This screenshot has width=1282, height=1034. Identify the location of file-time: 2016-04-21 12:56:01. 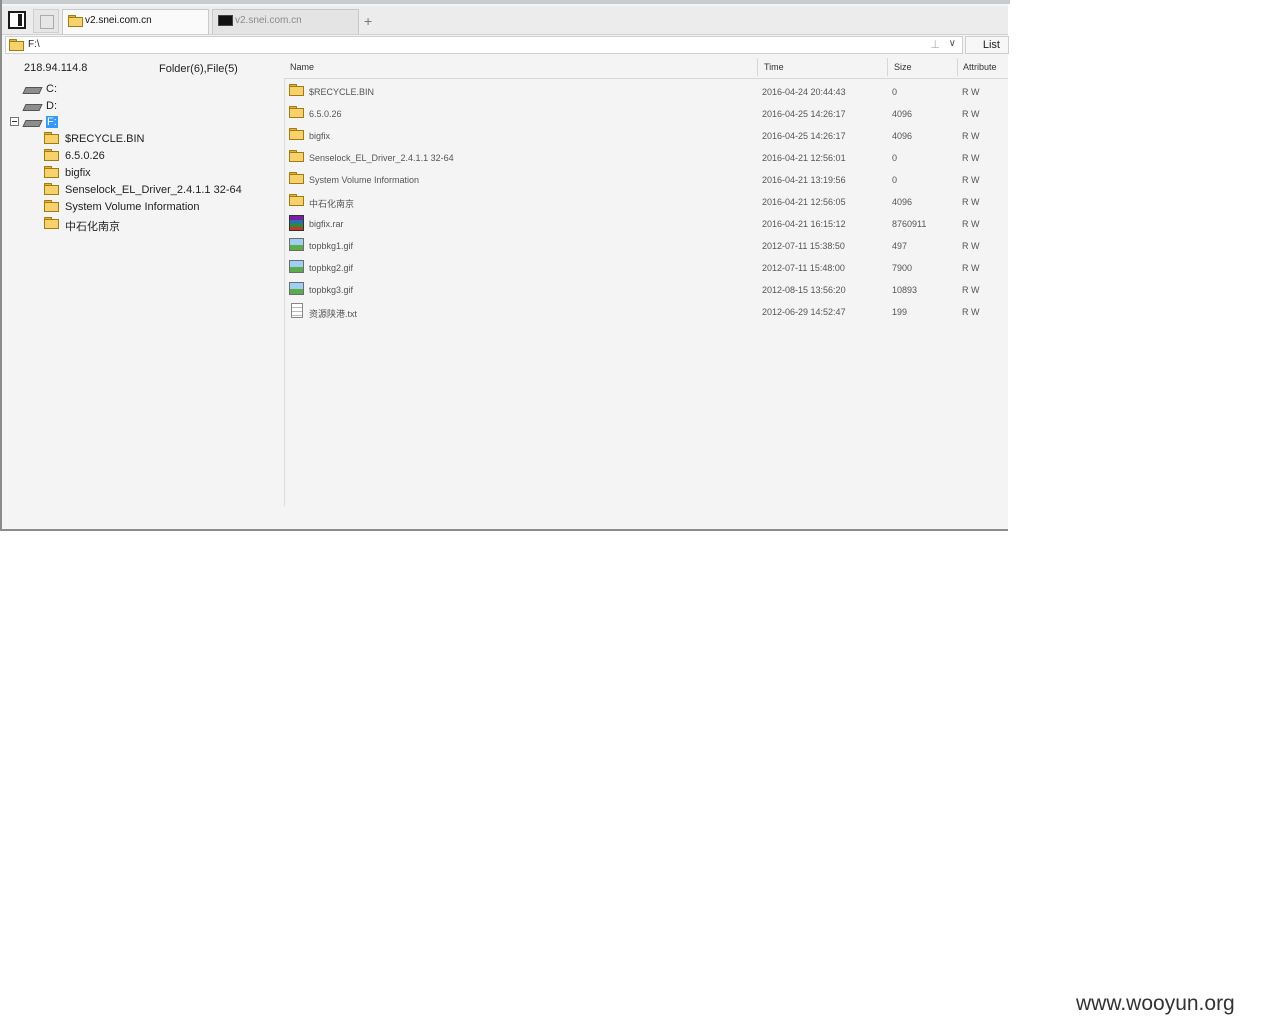
(804, 158).